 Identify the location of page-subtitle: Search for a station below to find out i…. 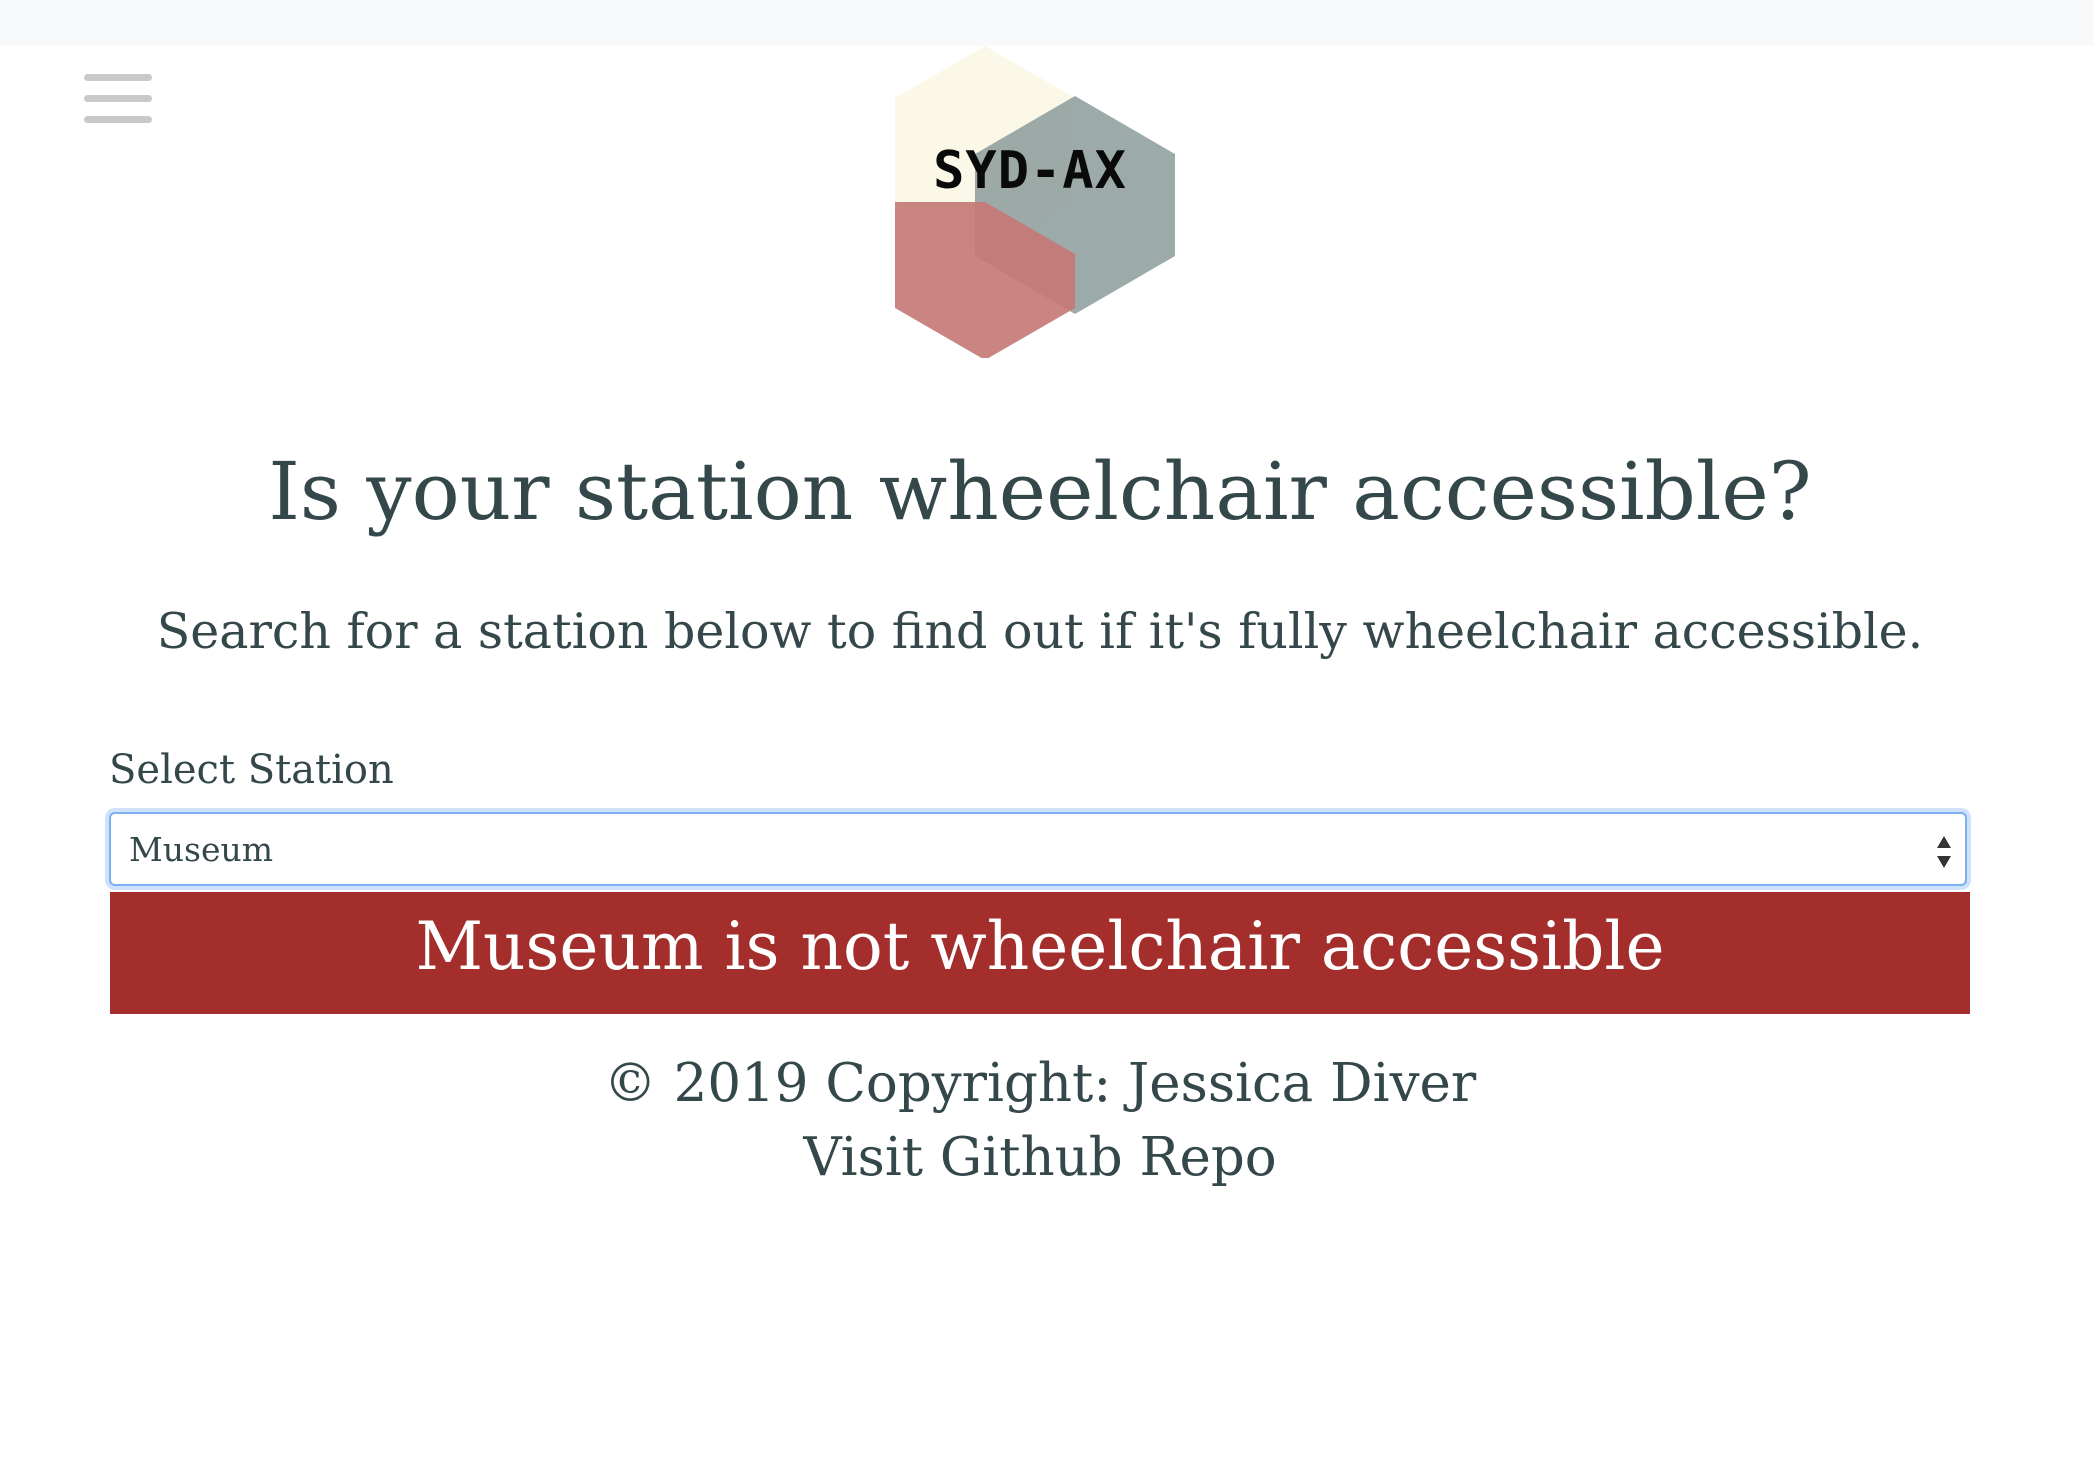
(1040, 631).